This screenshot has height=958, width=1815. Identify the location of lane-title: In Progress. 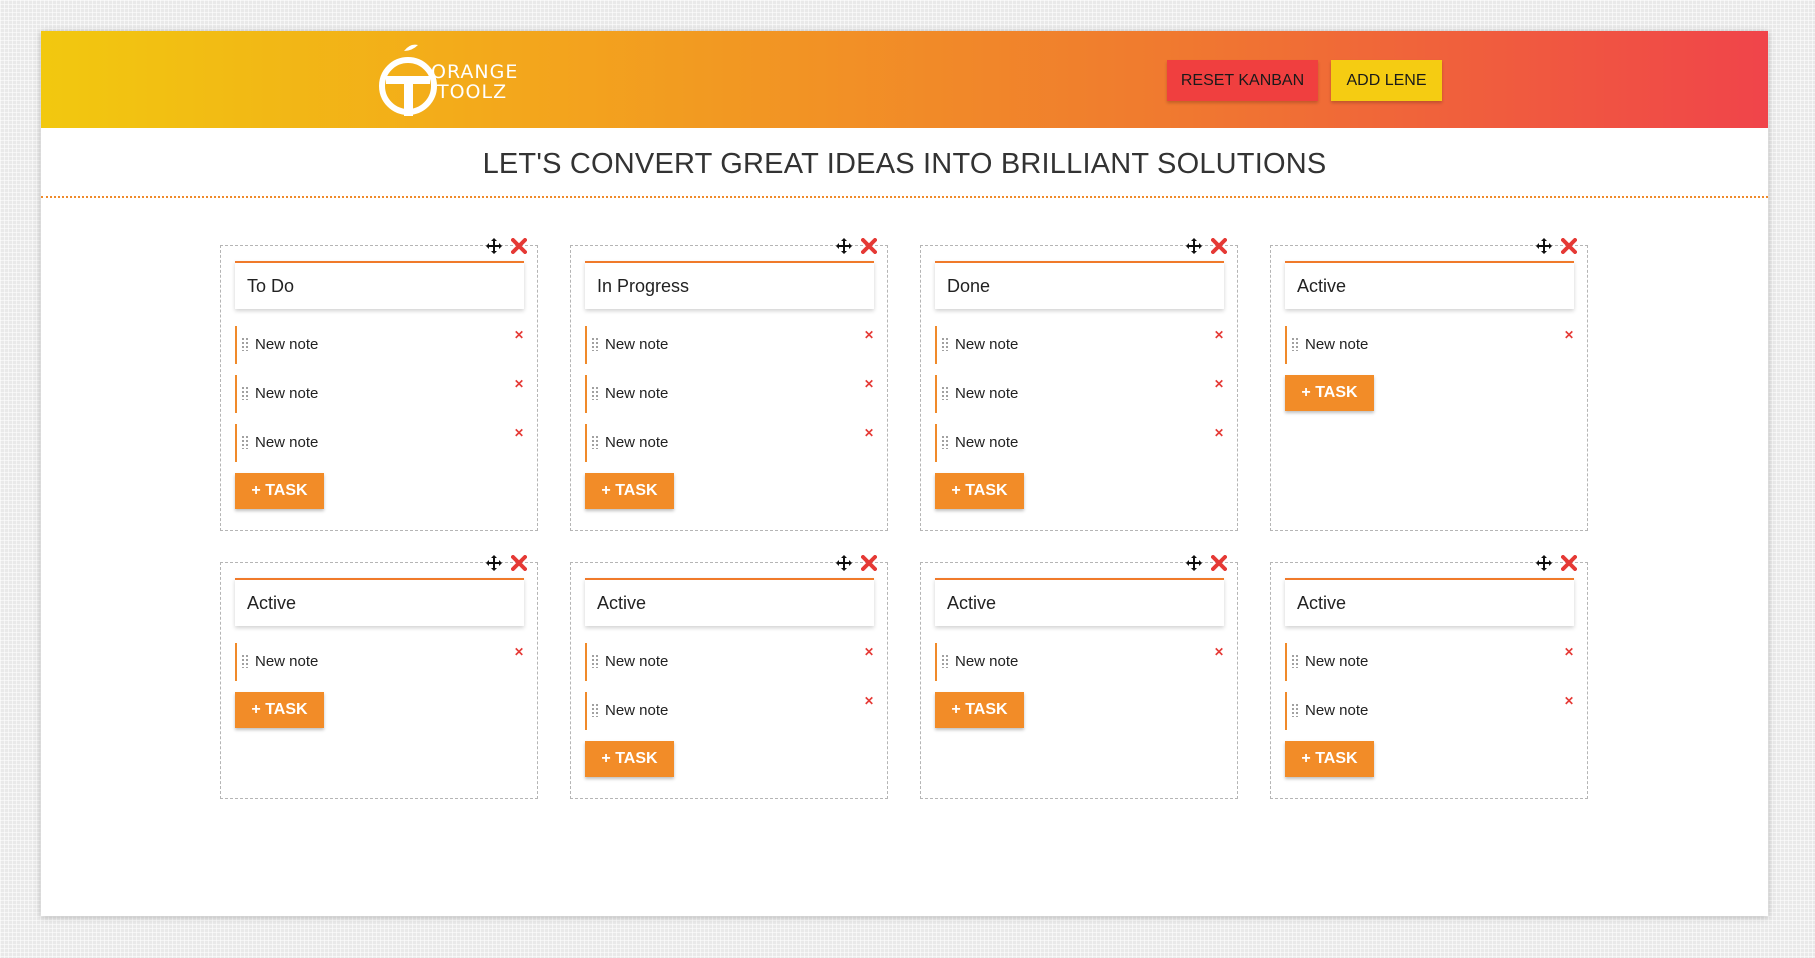
(729, 285).